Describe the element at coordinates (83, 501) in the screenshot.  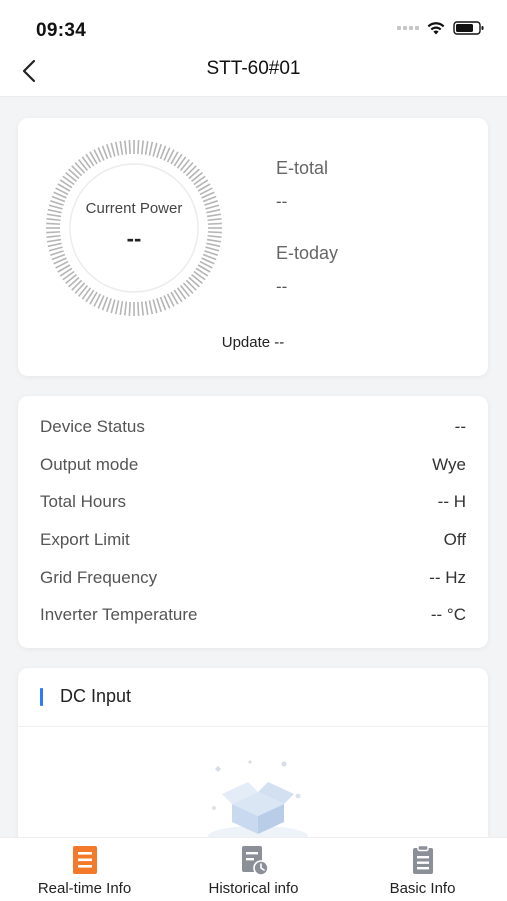
I see `row-label: Total Hours` at that location.